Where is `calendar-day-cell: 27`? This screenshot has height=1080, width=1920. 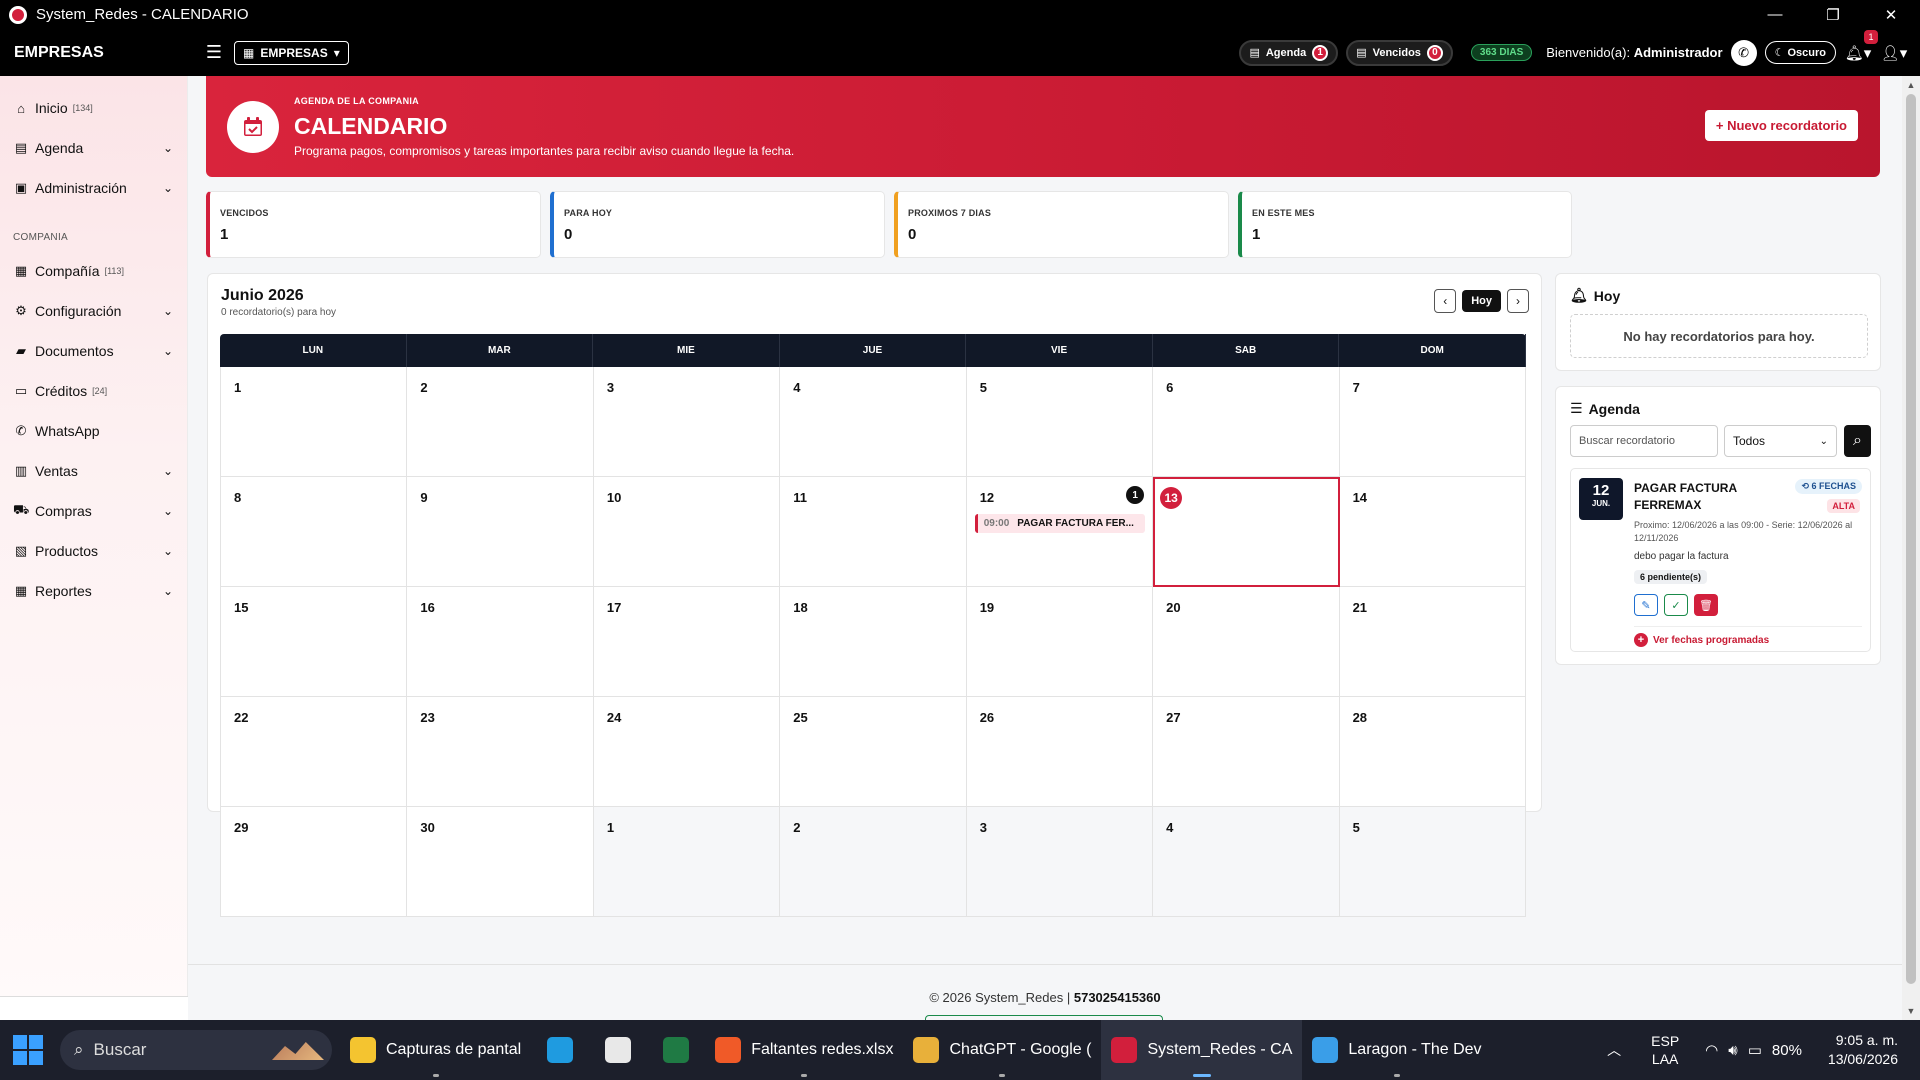 calendar-day-cell: 27 is located at coordinates (1246, 752).